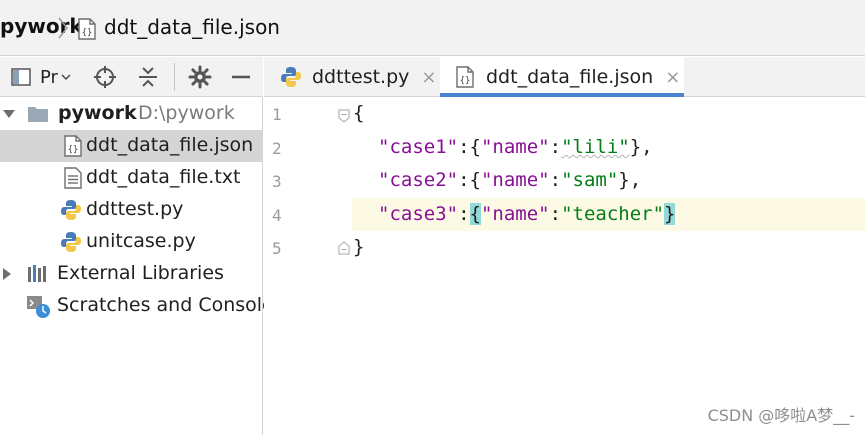 The image size is (865, 435). I want to click on tree-item-scratches: Scratches and Console, so click(137, 306).